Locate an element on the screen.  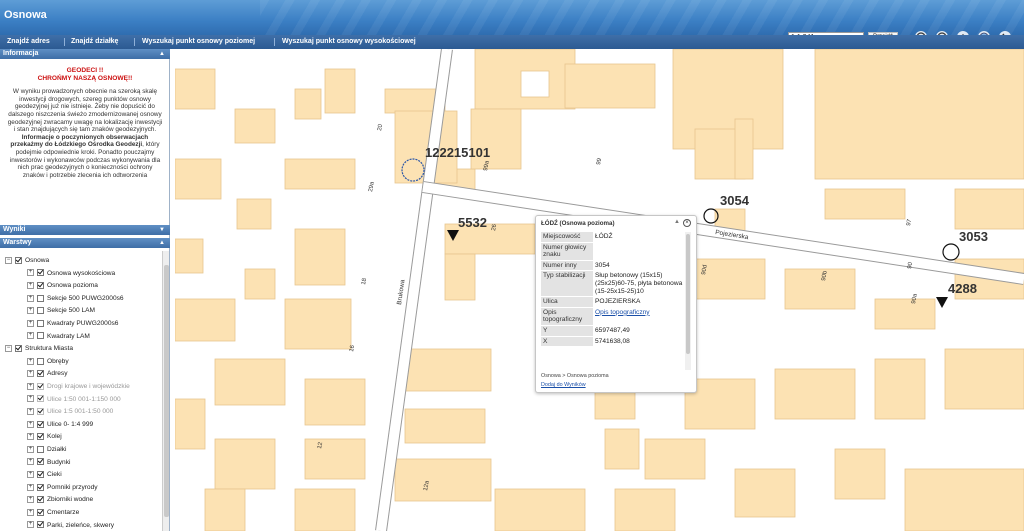
results-panel-header: Wyniki ▼ is located at coordinates (85, 230).